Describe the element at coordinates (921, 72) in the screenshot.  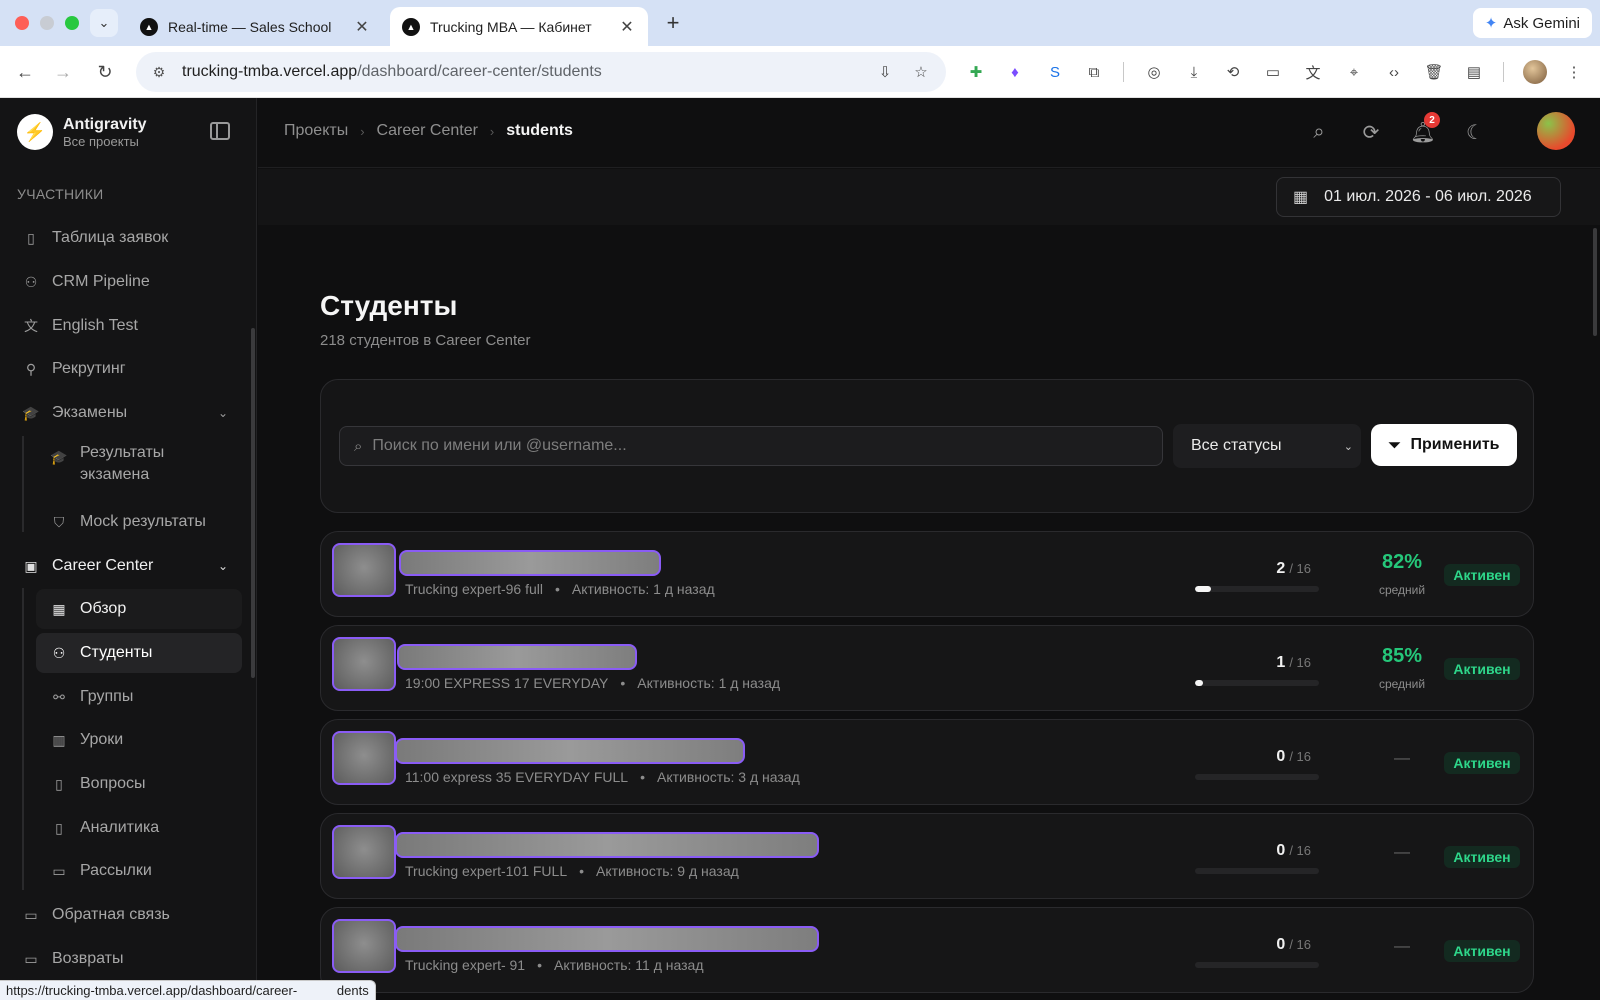
I see `bookmark-star-icon: ☆` at that location.